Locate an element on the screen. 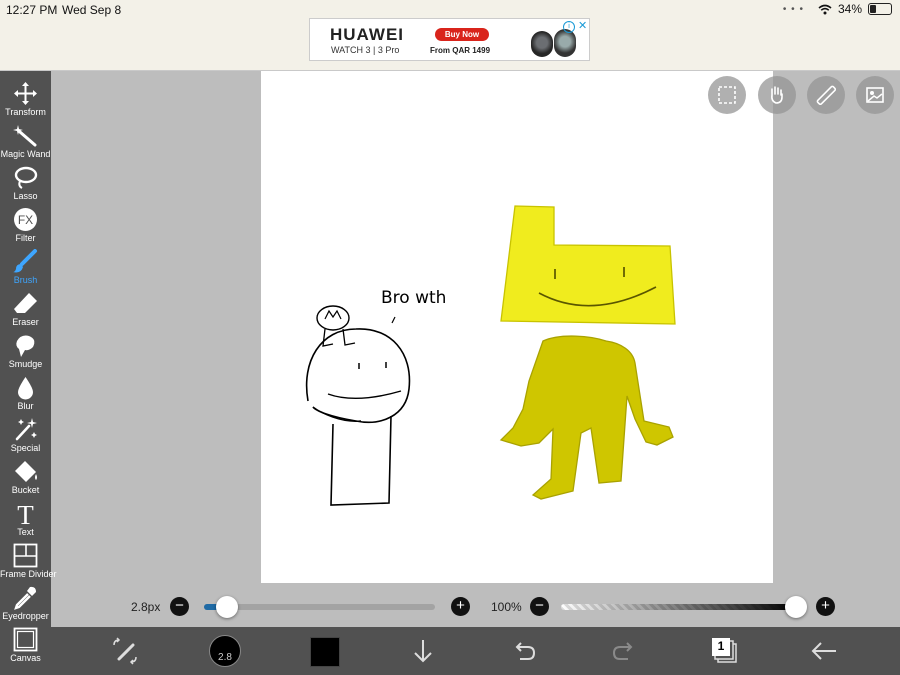 The width and height of the screenshot is (900, 675). marquee-select-icon is located at coordinates (727, 95).